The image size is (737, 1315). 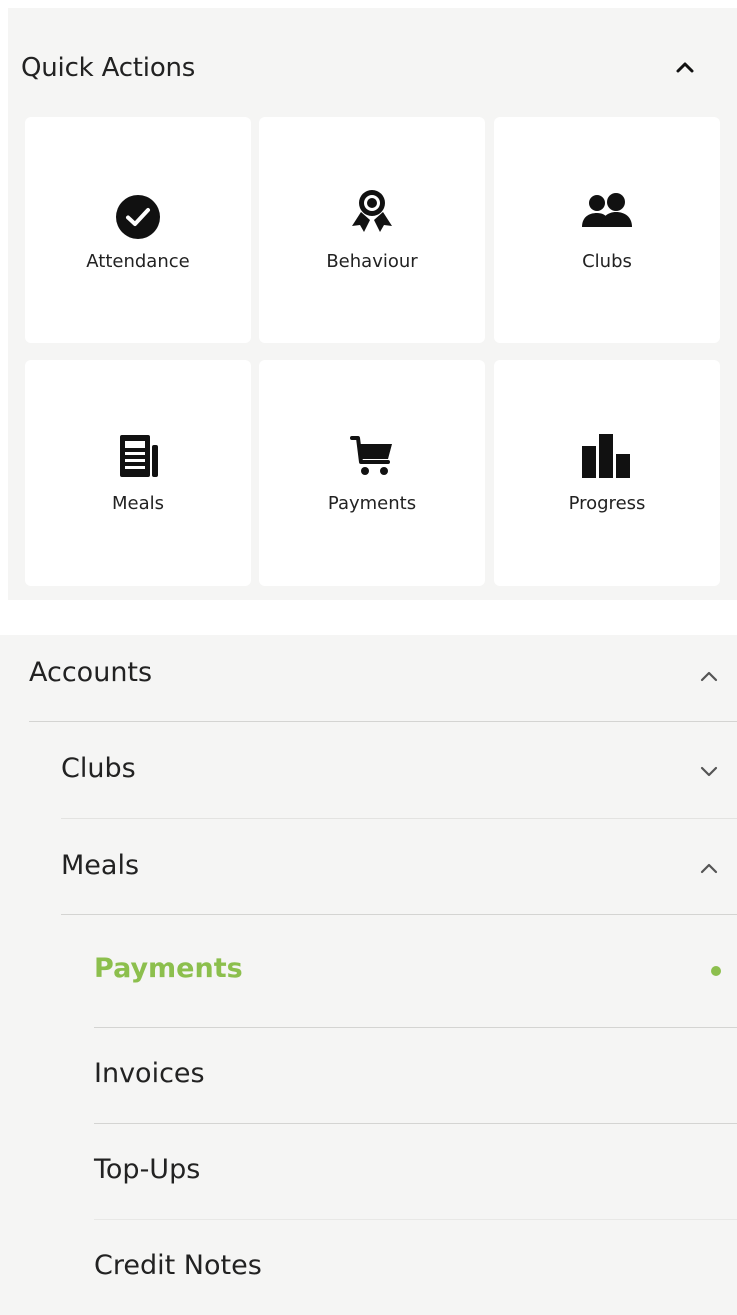 I want to click on submenu-item-label: Payments, so click(x=168, y=968).